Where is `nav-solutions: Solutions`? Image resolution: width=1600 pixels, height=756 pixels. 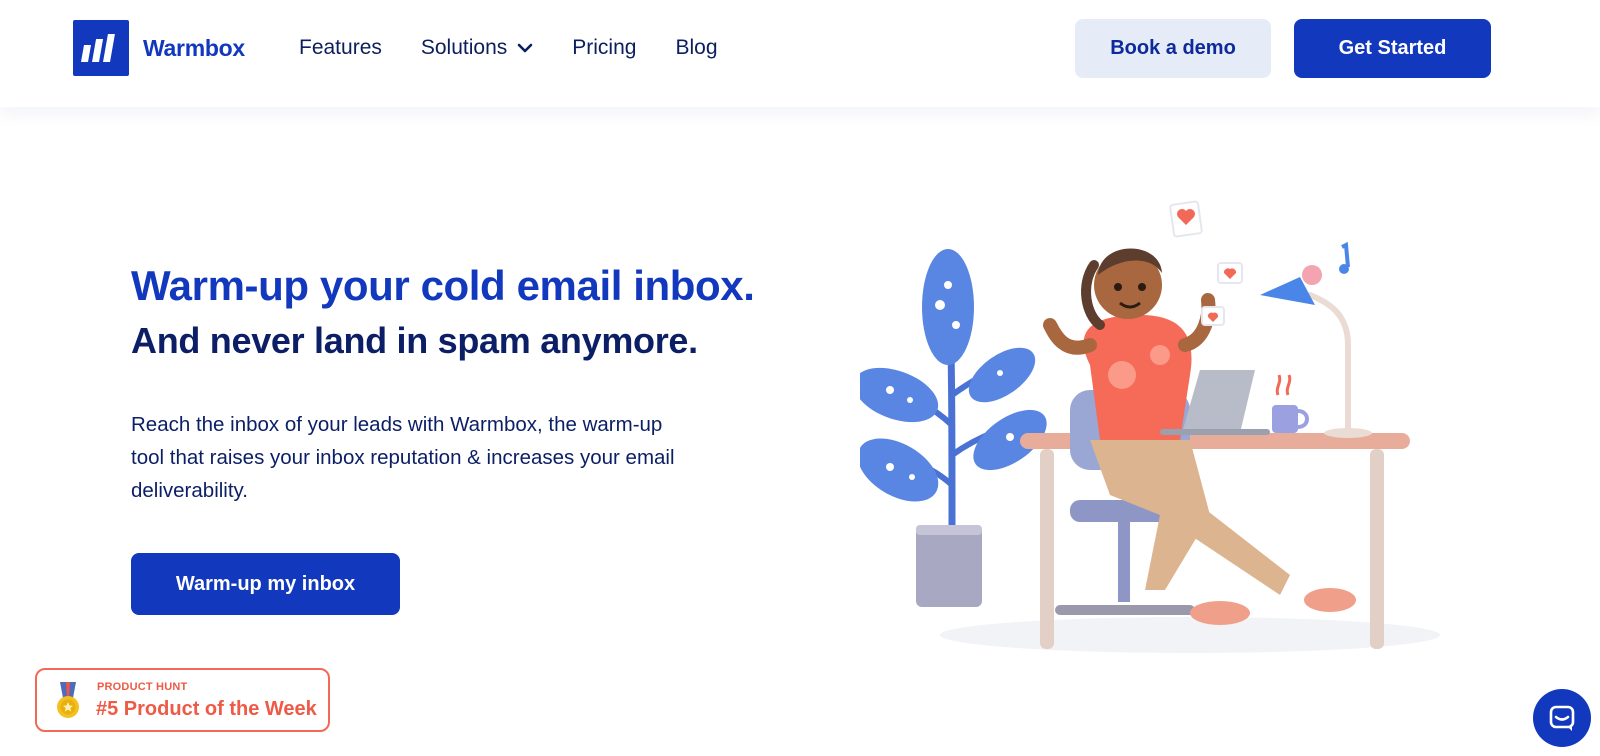
nav-solutions: Solutions is located at coordinates (477, 48).